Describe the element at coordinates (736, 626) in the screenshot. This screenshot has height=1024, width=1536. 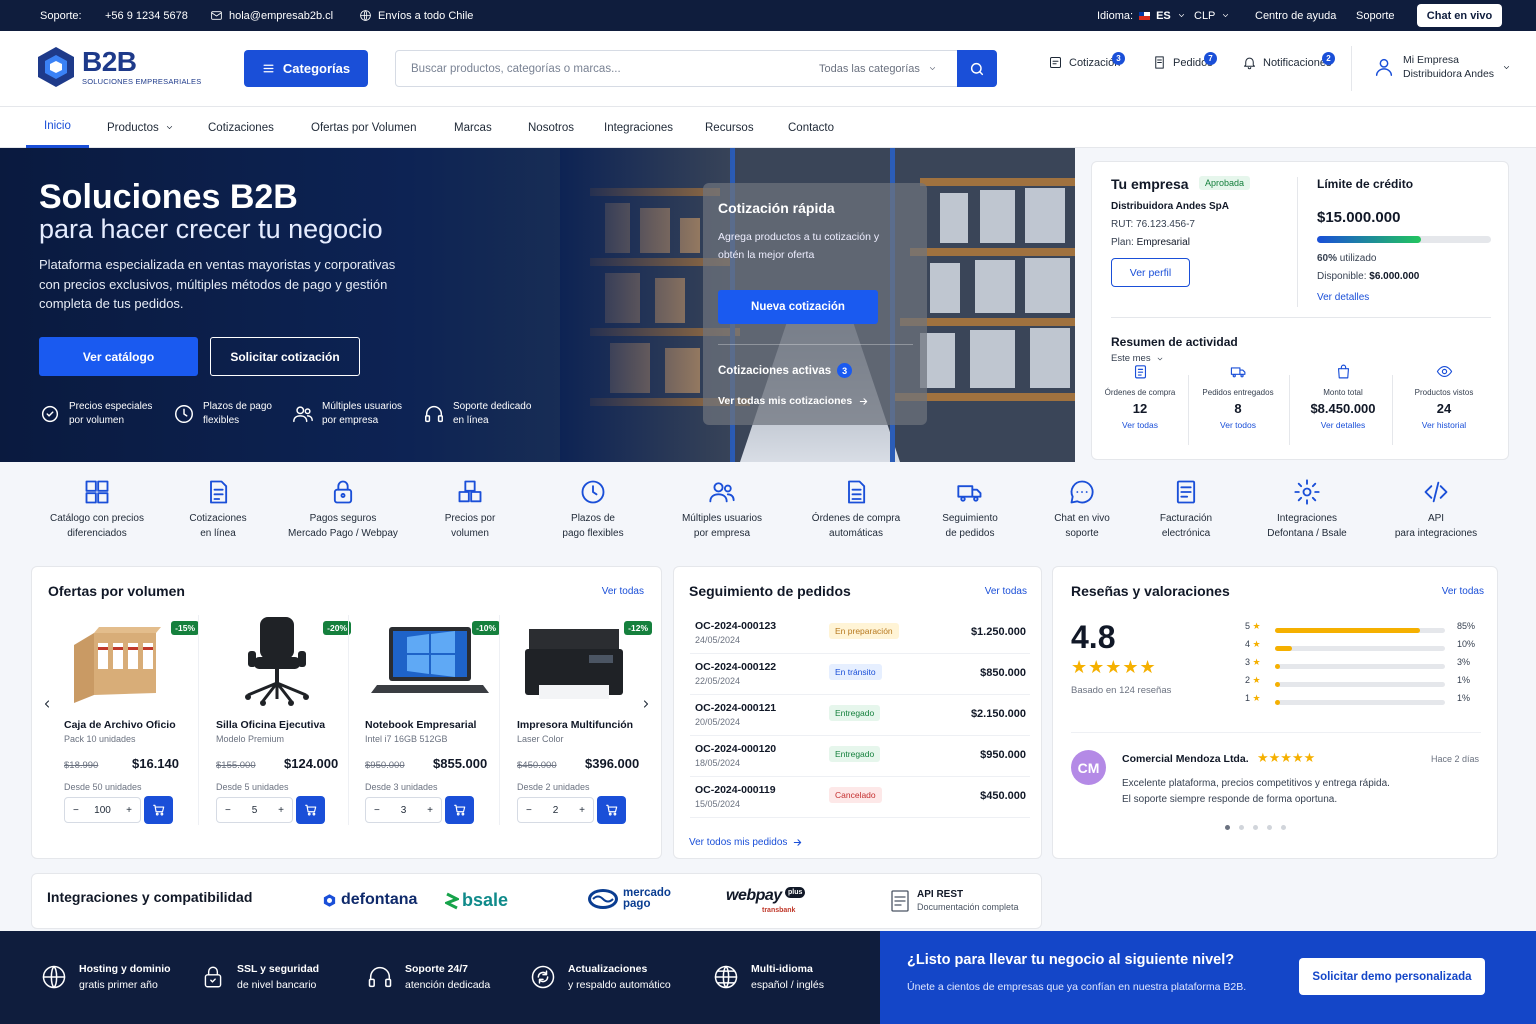
I see `order-id: OC-2024-000123` at that location.